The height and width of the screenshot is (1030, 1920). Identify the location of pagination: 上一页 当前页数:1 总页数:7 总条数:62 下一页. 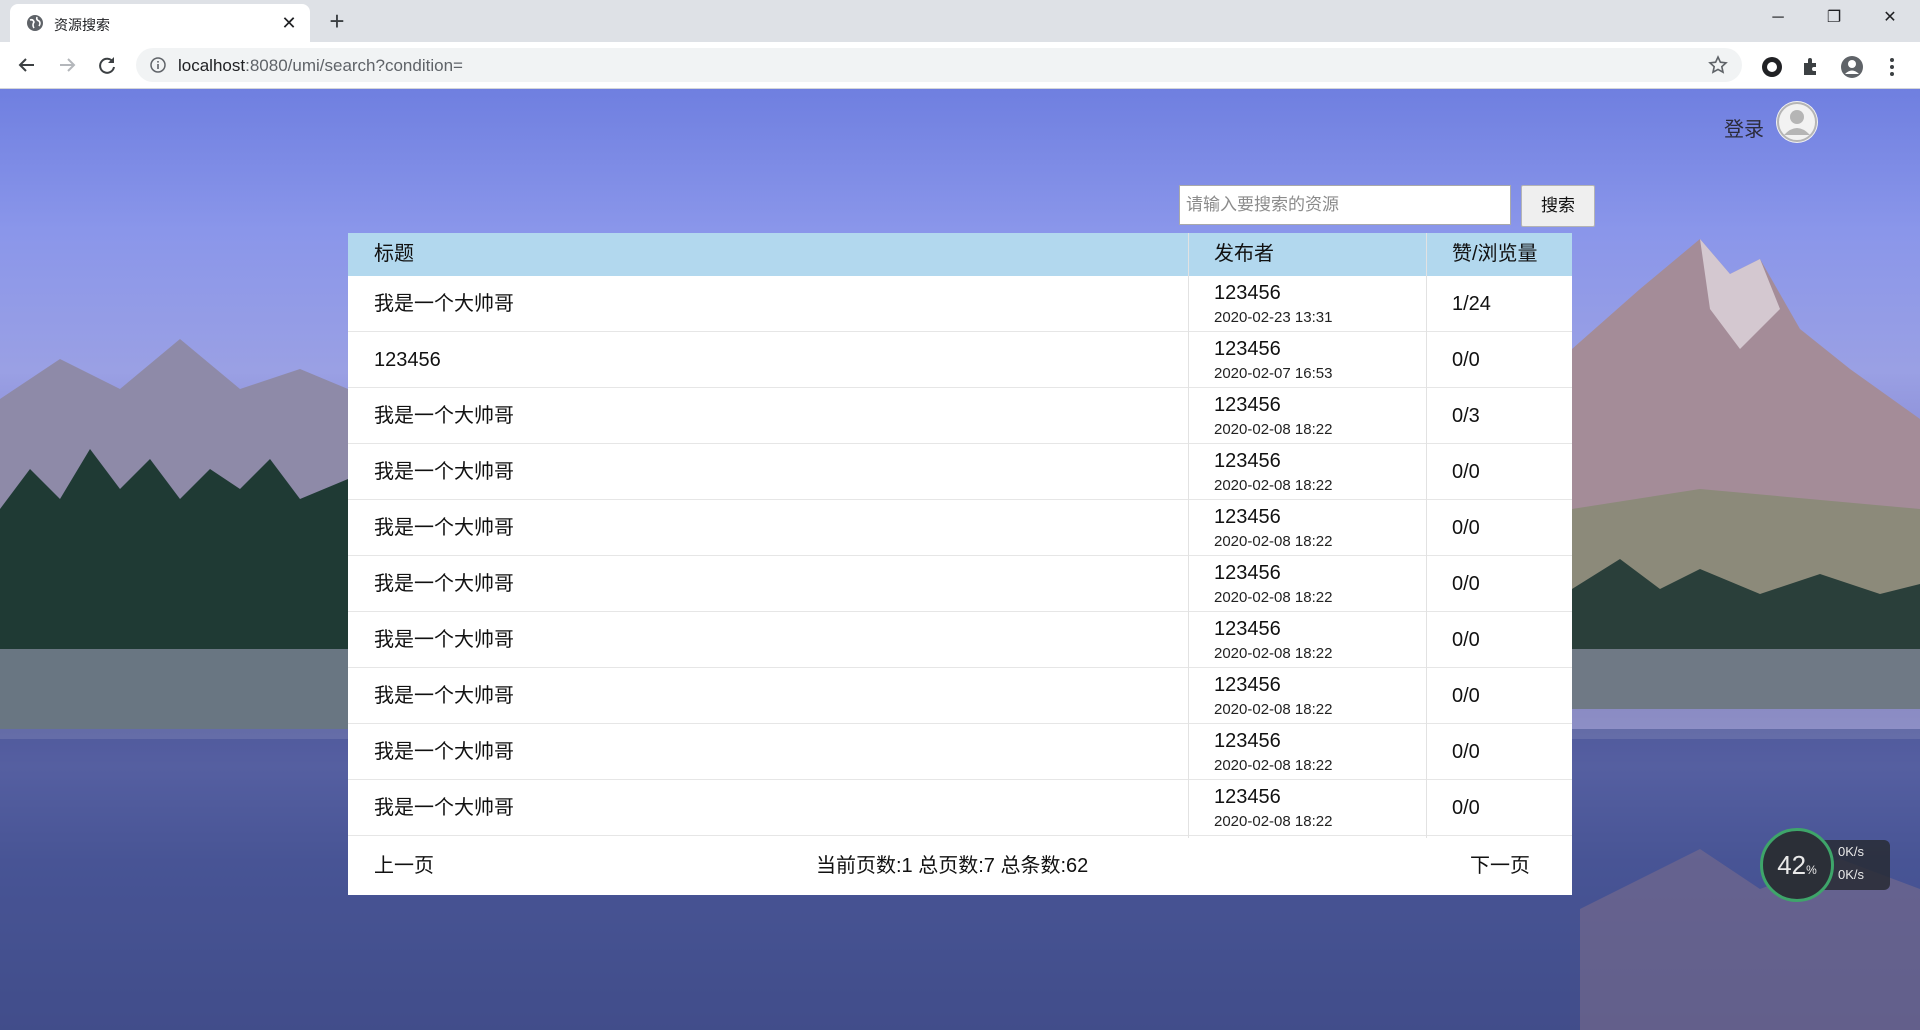
(960, 866).